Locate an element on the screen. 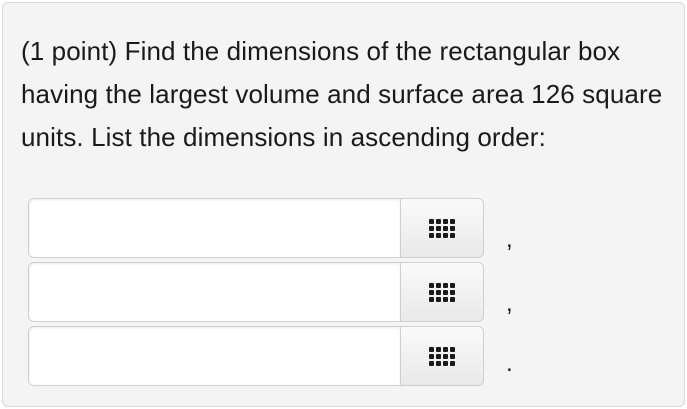 The width and height of the screenshot is (687, 409). answer-row-2: , is located at coordinates (270, 293).